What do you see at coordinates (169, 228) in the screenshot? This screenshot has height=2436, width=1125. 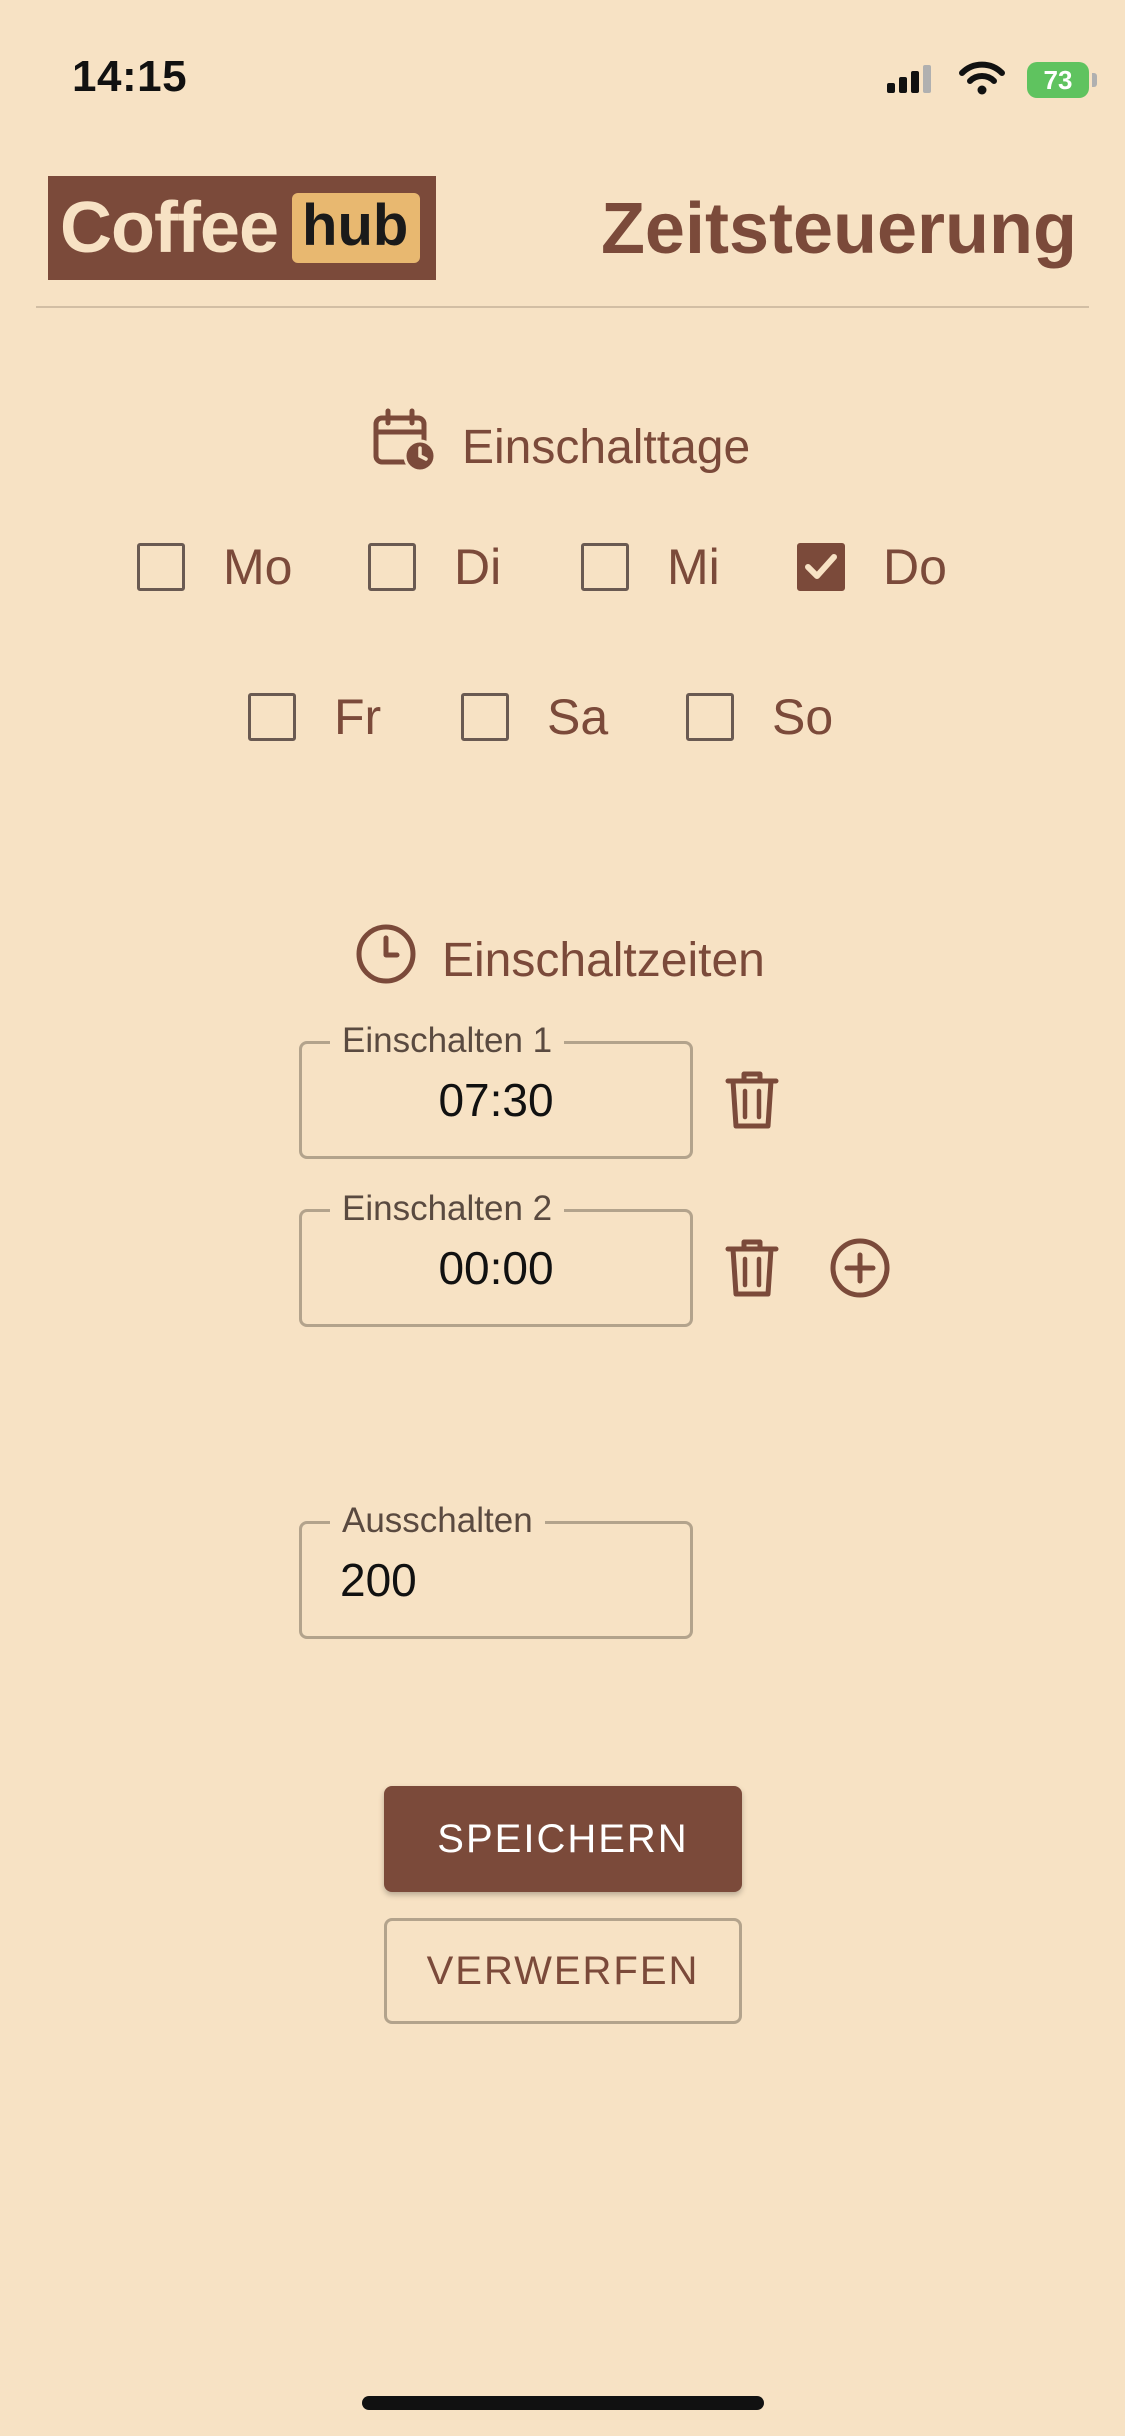 I see `logo-text-coffee: Coffee` at bounding box center [169, 228].